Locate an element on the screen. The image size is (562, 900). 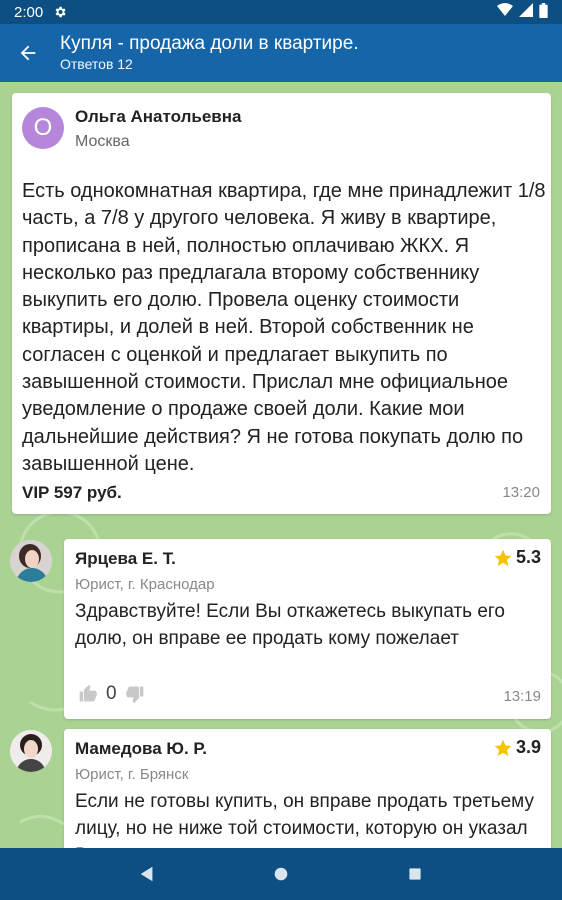
thumb-down-icon is located at coordinates (135, 694).